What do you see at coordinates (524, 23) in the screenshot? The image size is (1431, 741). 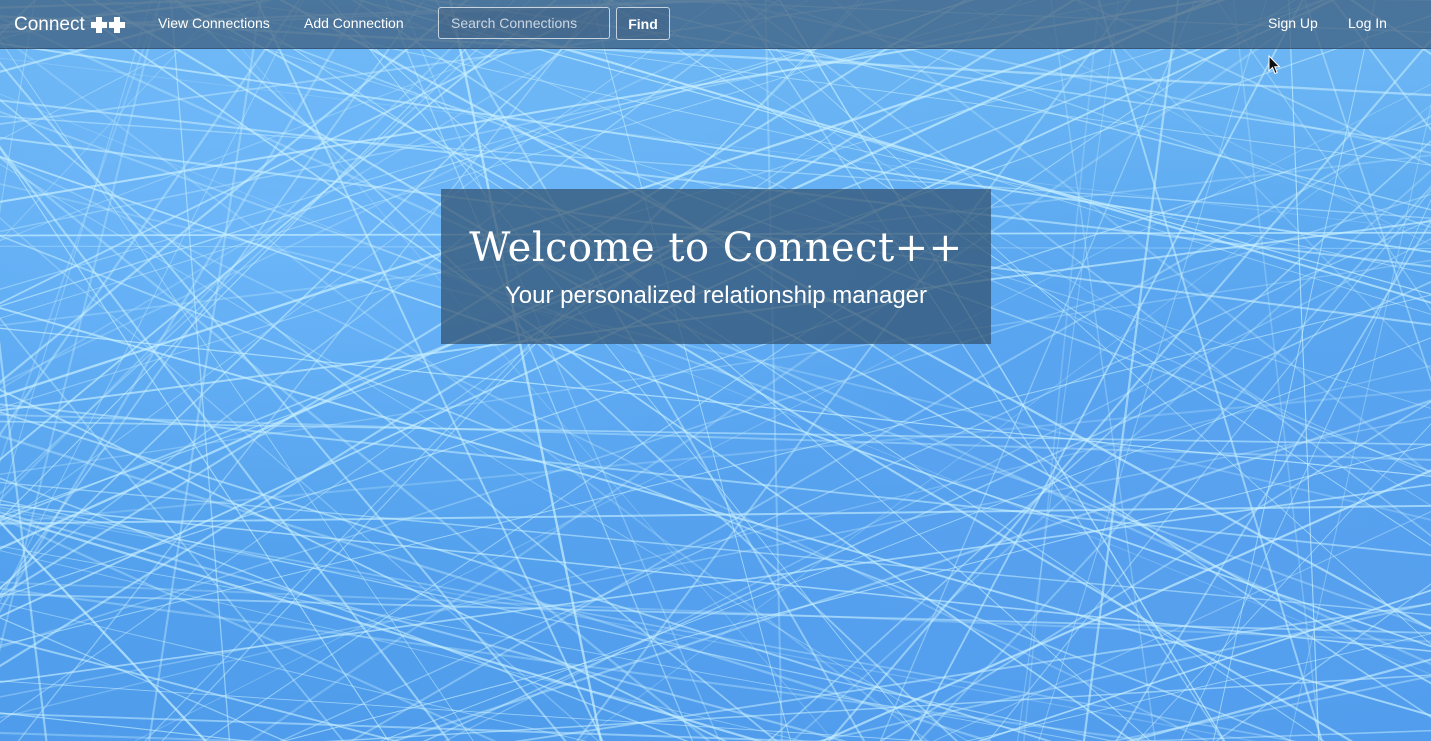 I see `search-input` at bounding box center [524, 23].